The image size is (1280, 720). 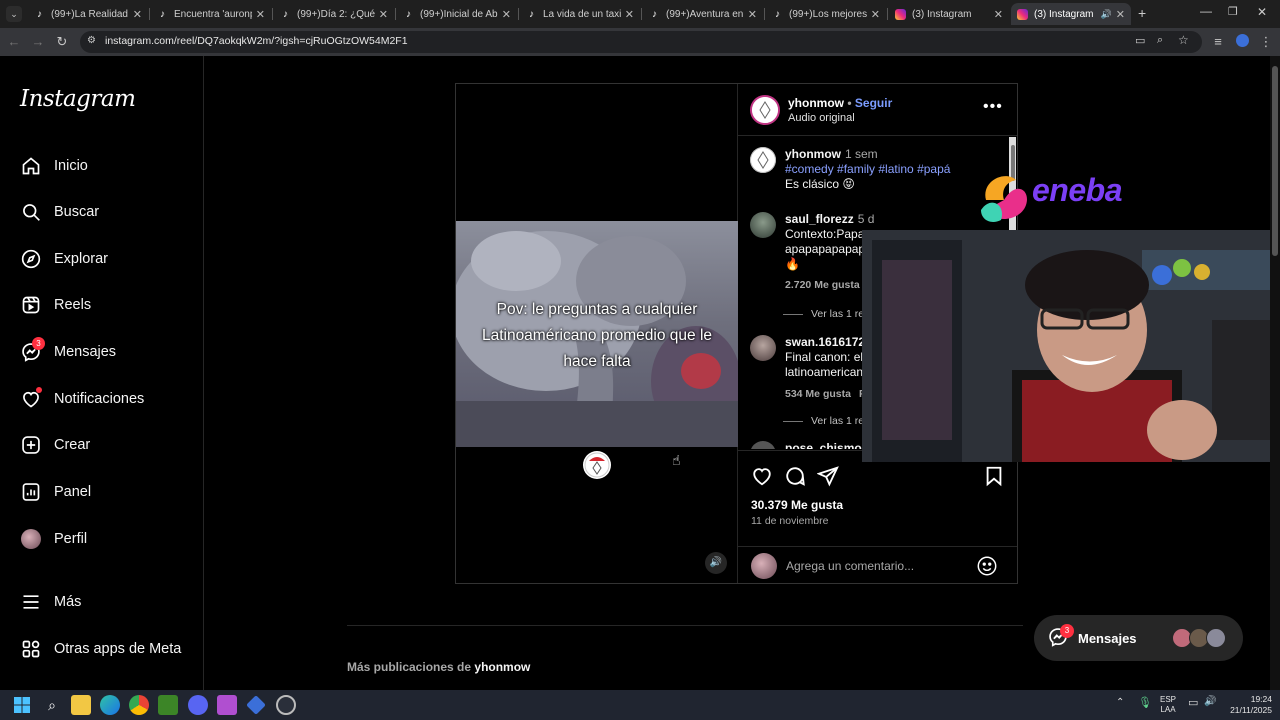 What do you see at coordinates (1275, 161) in the screenshot?
I see `page-scrollbar-thumb` at bounding box center [1275, 161].